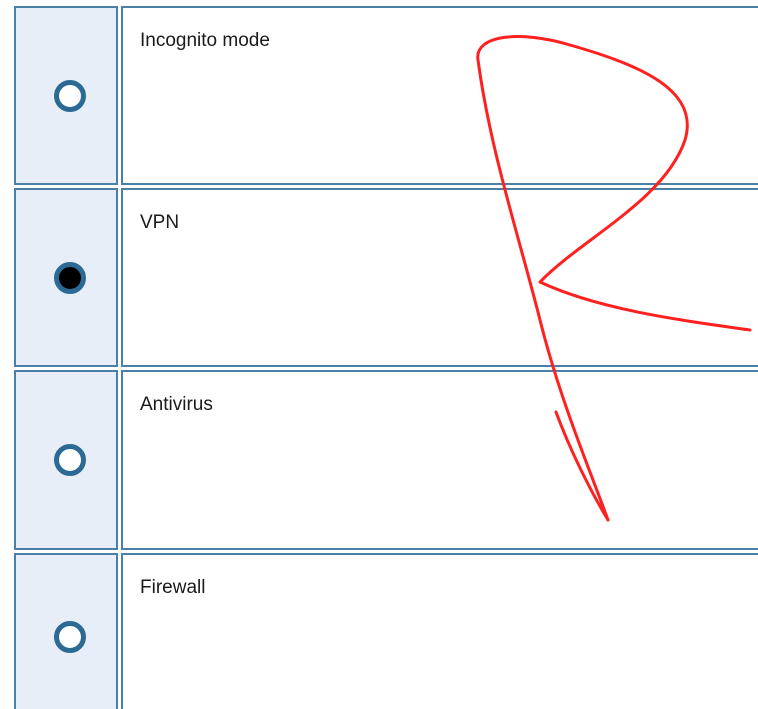 This screenshot has width=758, height=709. I want to click on option-label: VPN, so click(160, 222).